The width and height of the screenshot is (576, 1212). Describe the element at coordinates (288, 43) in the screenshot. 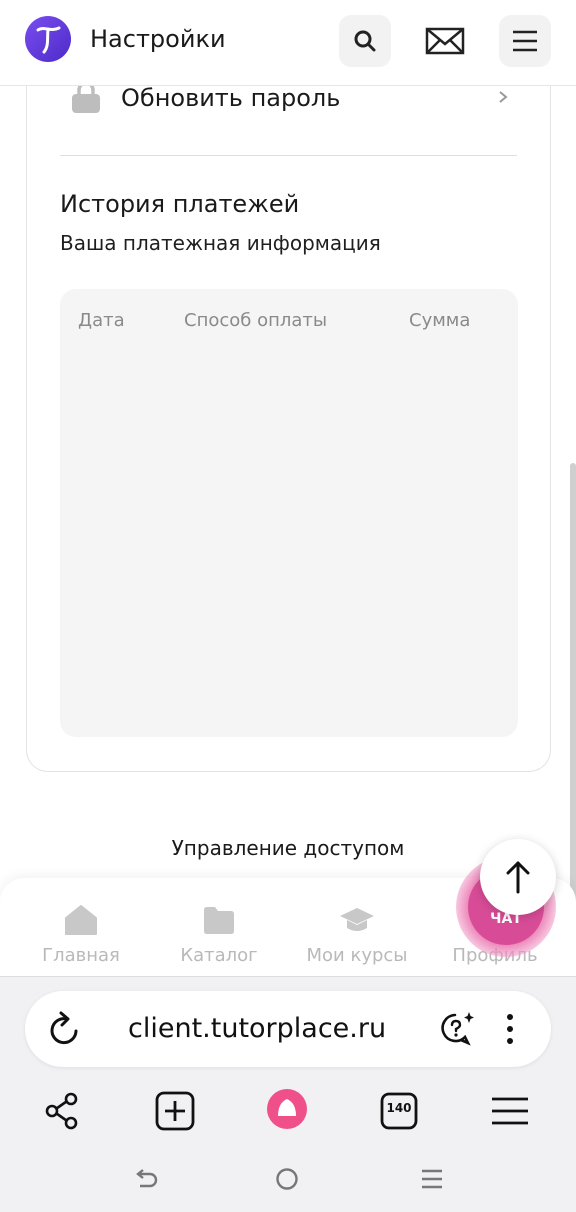

I see `app-header: Настройки` at that location.